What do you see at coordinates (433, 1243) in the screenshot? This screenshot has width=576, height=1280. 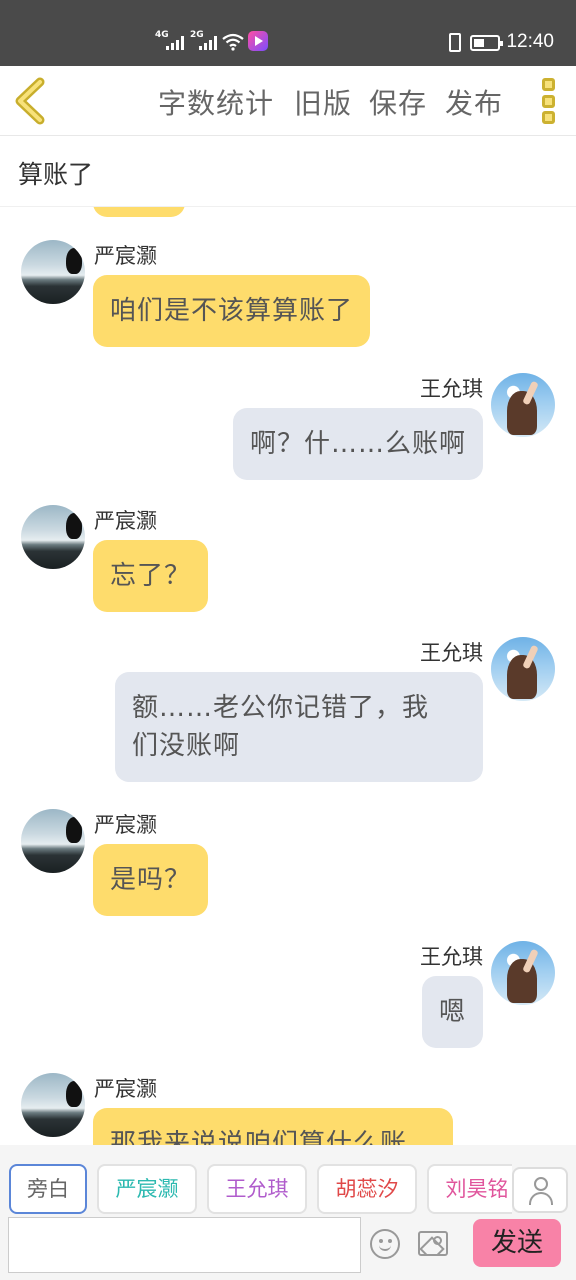 I see `image-icon` at bounding box center [433, 1243].